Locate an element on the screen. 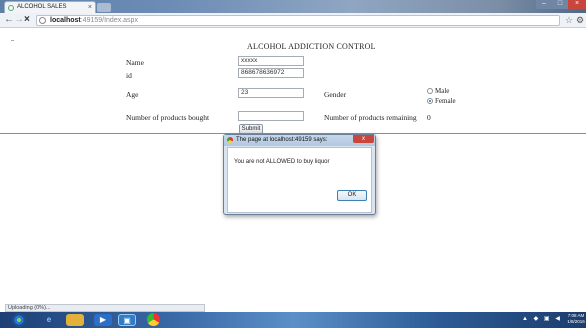 This screenshot has height=328, width=586. products-bought-input is located at coordinates (271, 116).